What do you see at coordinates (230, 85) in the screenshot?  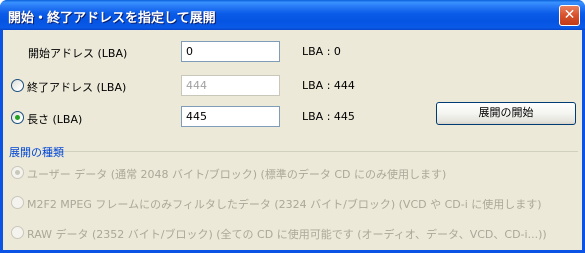 I see `end-address-input: 444` at bounding box center [230, 85].